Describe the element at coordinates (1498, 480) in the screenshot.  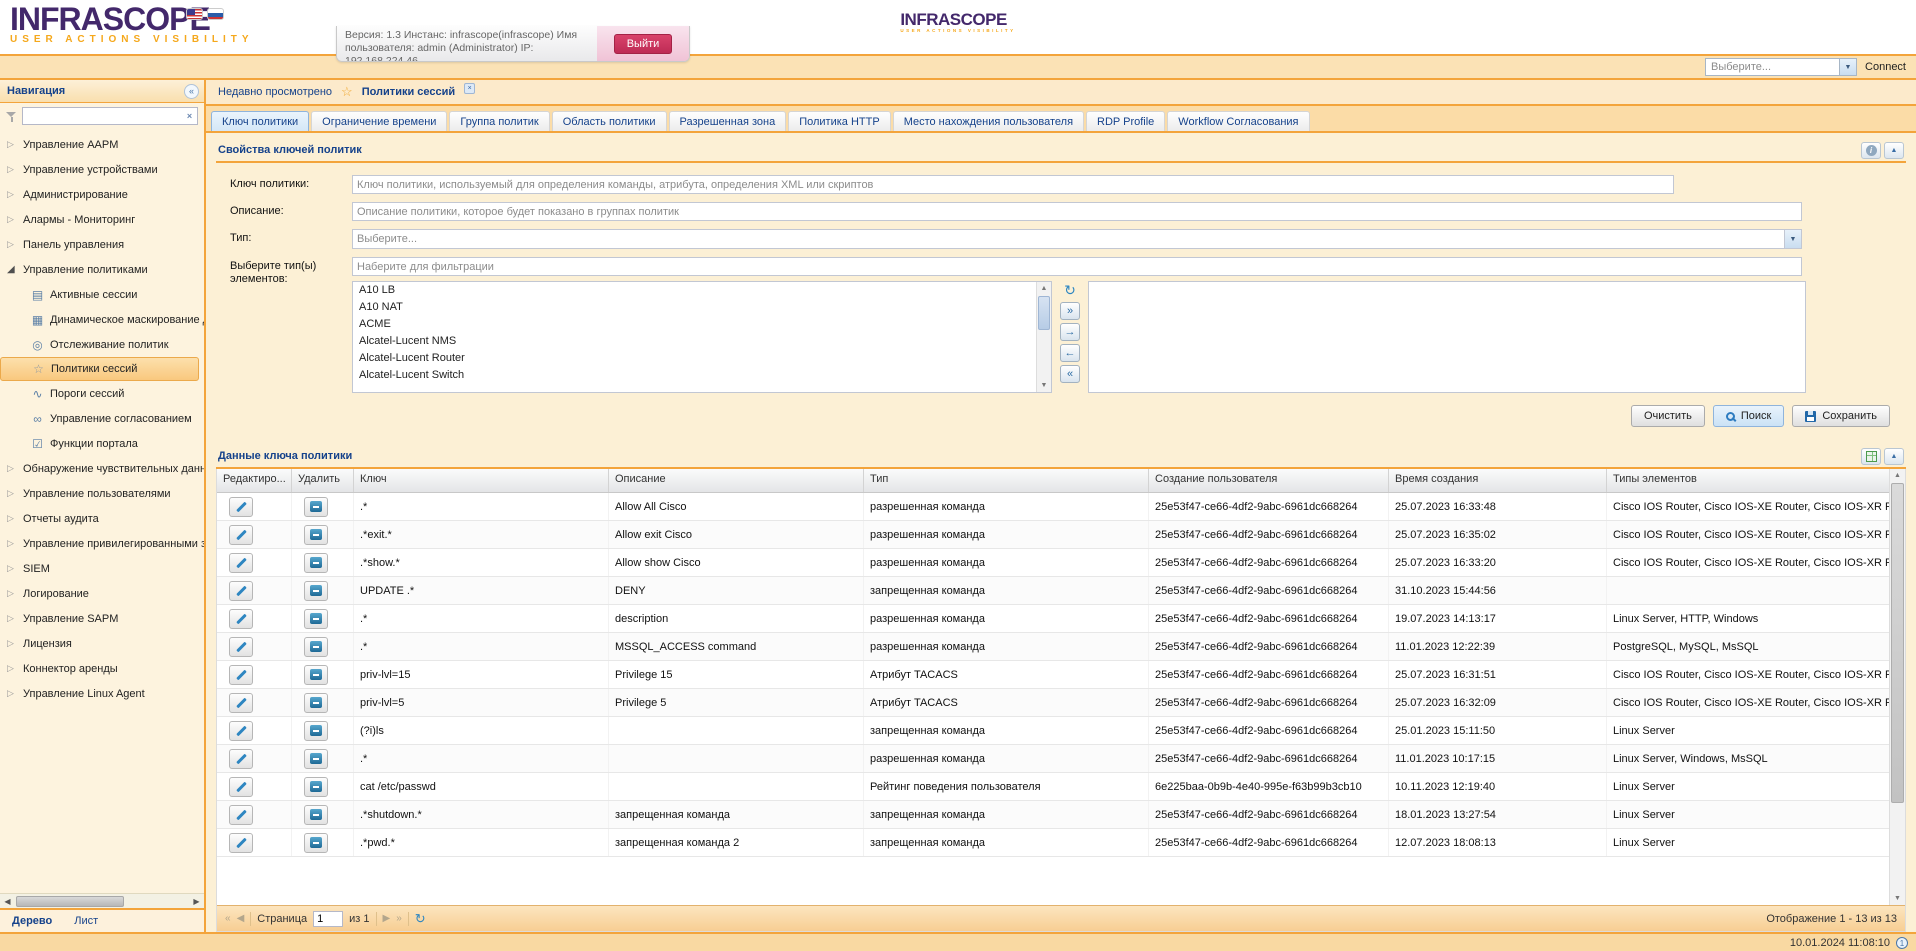
I see `column-header: Время создания` at that location.